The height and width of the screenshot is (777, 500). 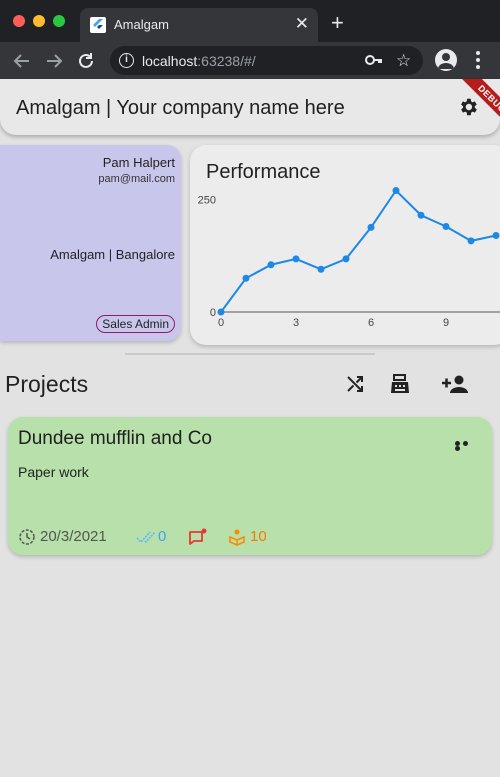 I want to click on calculator-register-icon, so click(x=400, y=384).